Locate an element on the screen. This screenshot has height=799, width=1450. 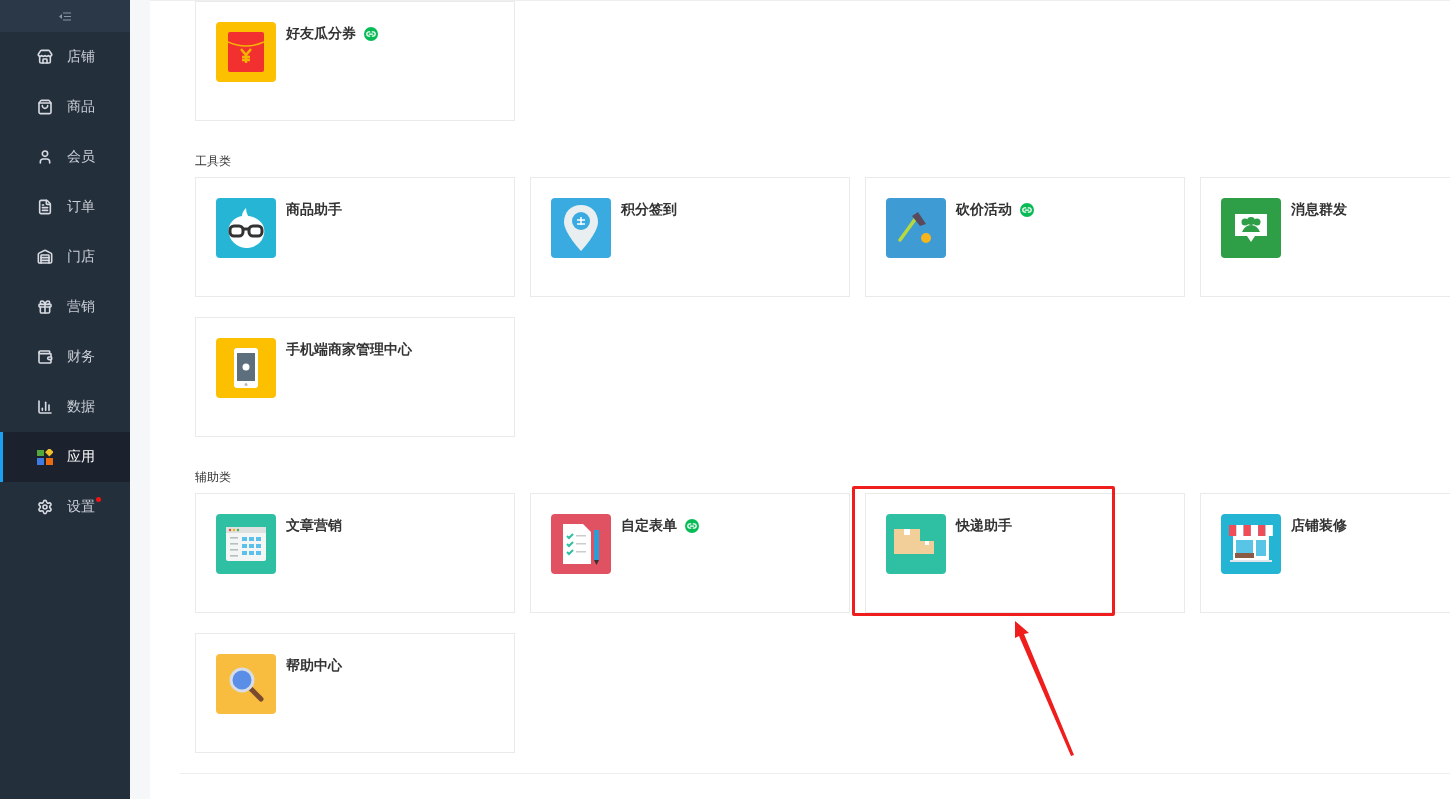
user-icon is located at coordinates (45, 157).